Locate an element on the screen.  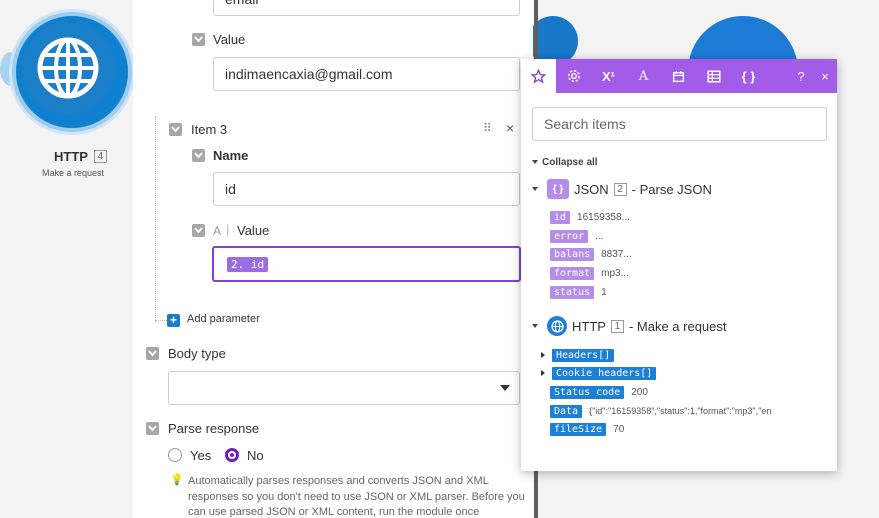
lightbulb-icon: 💡 is located at coordinates (177, 480).